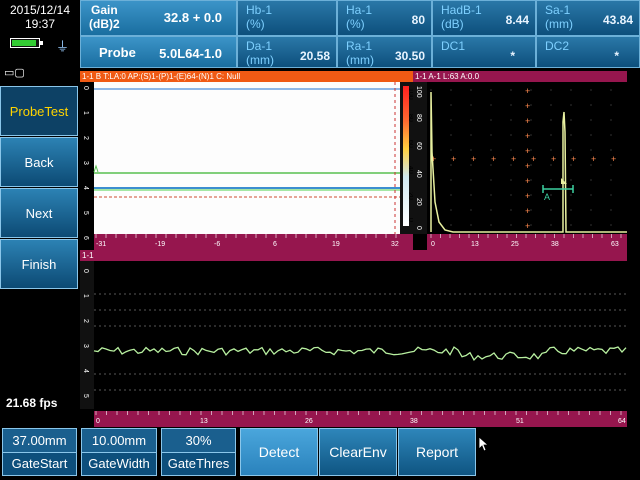 Image resolution: width=640 pixels, height=480 pixels. I want to click on cscan-yaxis, so click(87, 335).